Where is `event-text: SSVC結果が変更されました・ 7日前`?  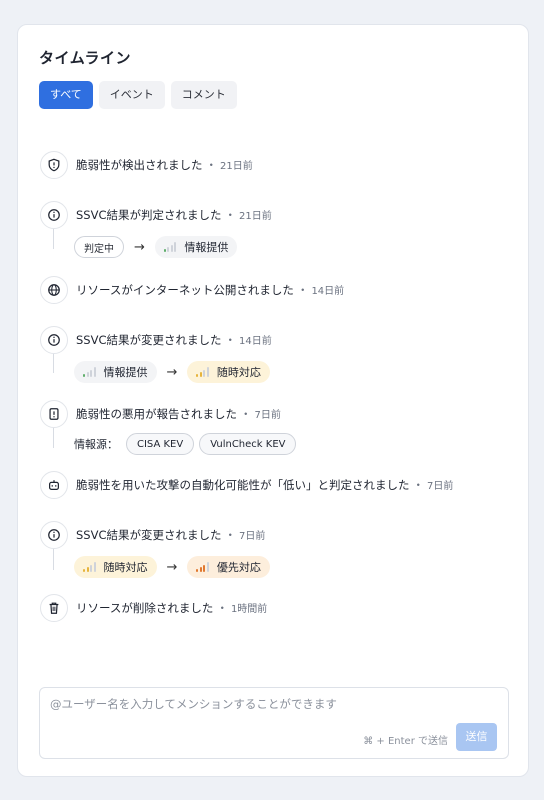 event-text: SSVC結果が変更されました・ 7日前 is located at coordinates (170, 535).